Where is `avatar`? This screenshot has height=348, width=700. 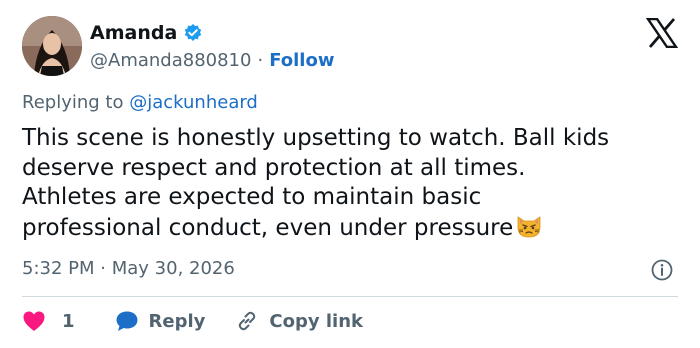
avatar is located at coordinates (52, 46).